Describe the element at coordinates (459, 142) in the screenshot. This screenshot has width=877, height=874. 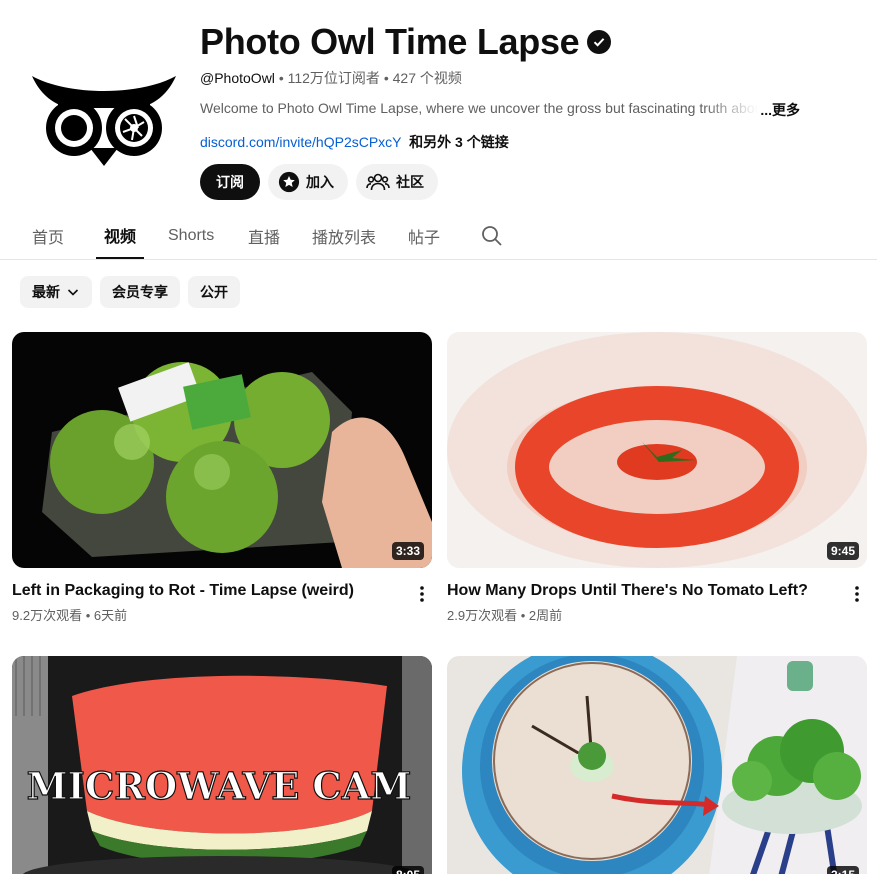
I see `more-links: 和另外 3 个链接` at that location.